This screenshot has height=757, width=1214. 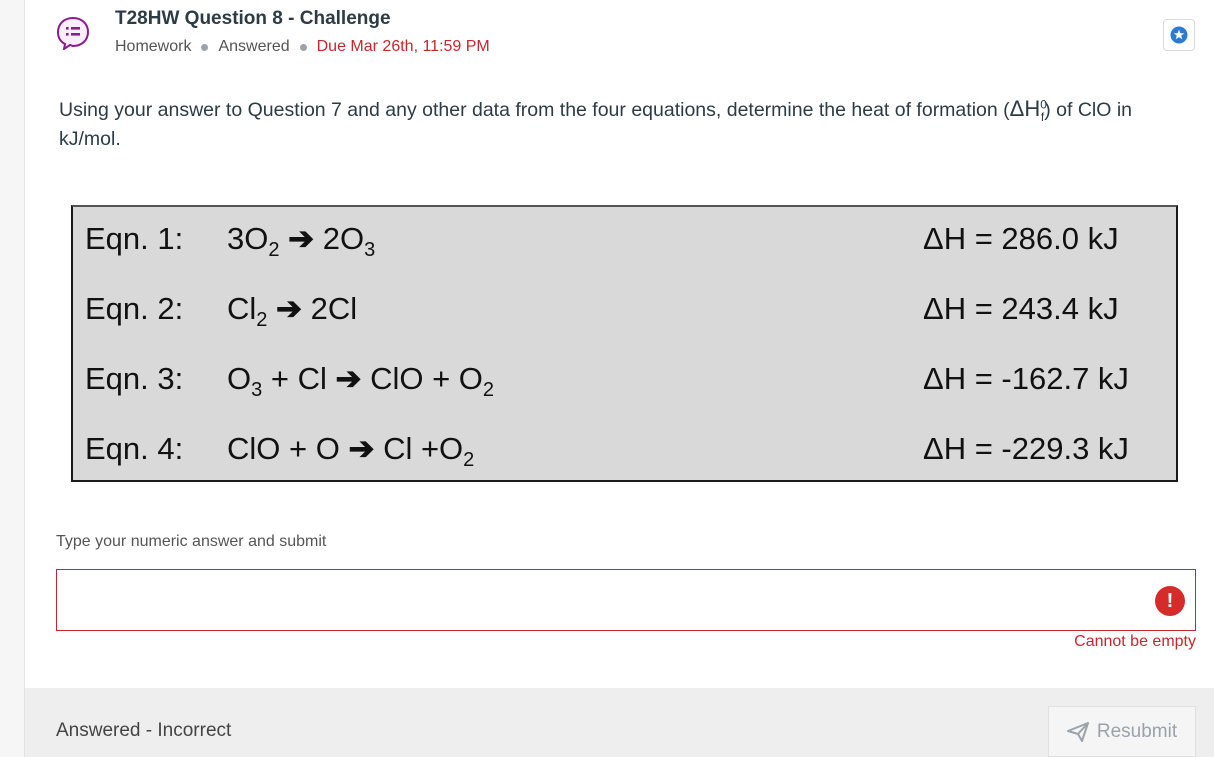 I want to click on send-icon, so click(x=1077, y=731).